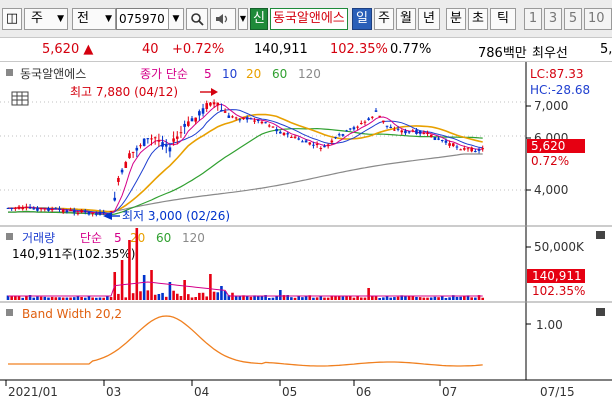 This screenshot has width=612, height=403. I want to click on volume-tick-label: 50,000K, so click(559, 247).